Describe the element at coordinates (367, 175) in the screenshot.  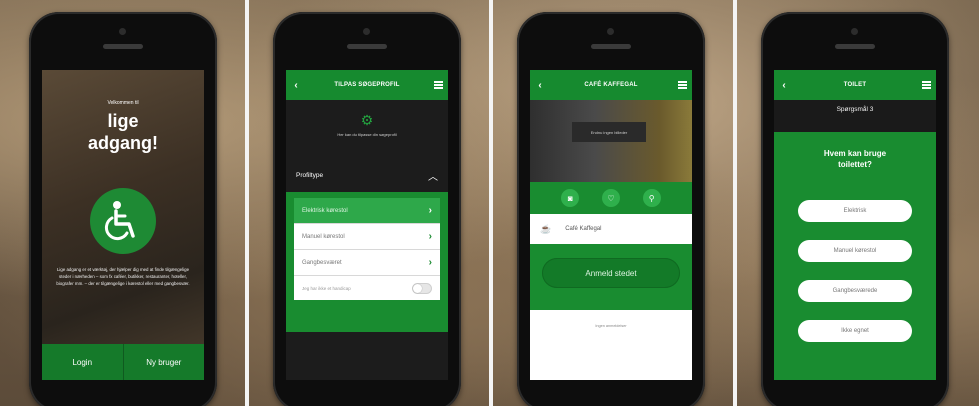
I see `profile-type-toggle: Profiltype ︿` at that location.